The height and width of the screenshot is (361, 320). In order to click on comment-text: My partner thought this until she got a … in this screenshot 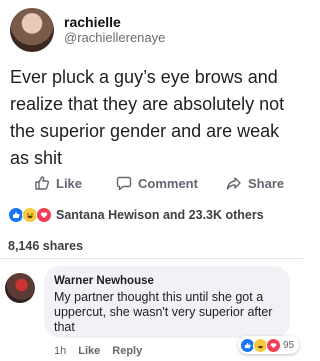, I will do `click(163, 312)`.